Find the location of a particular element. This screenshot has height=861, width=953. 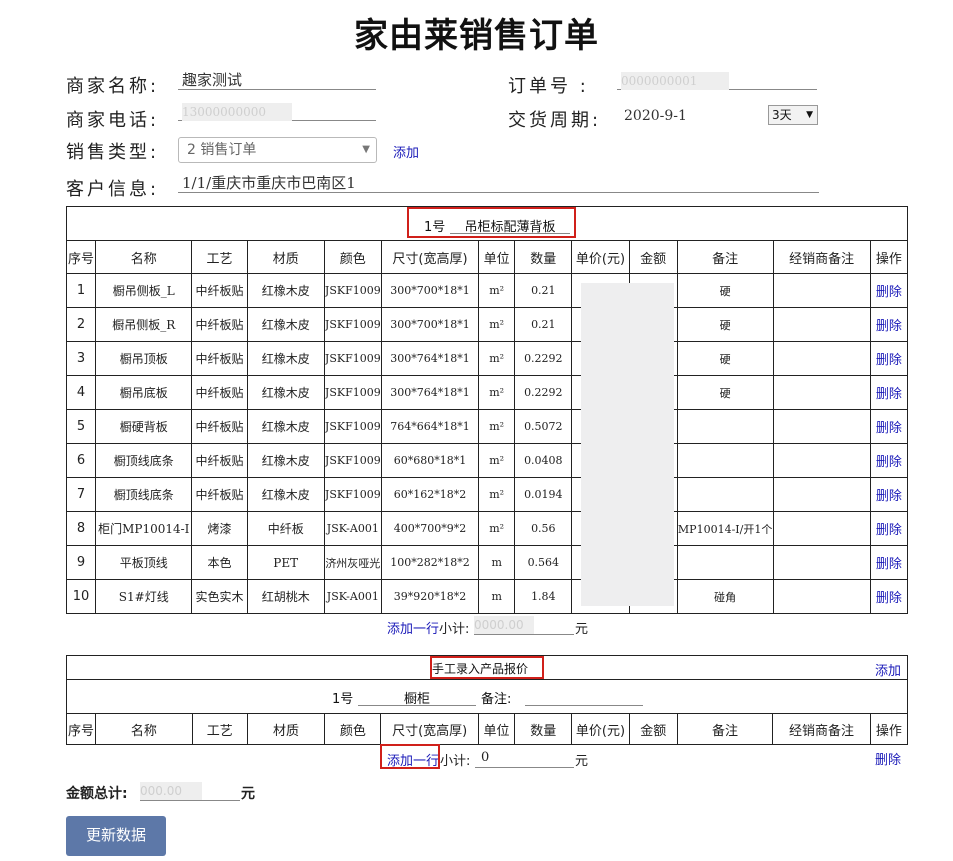

column-header: 经销商备注 is located at coordinates (821, 257).